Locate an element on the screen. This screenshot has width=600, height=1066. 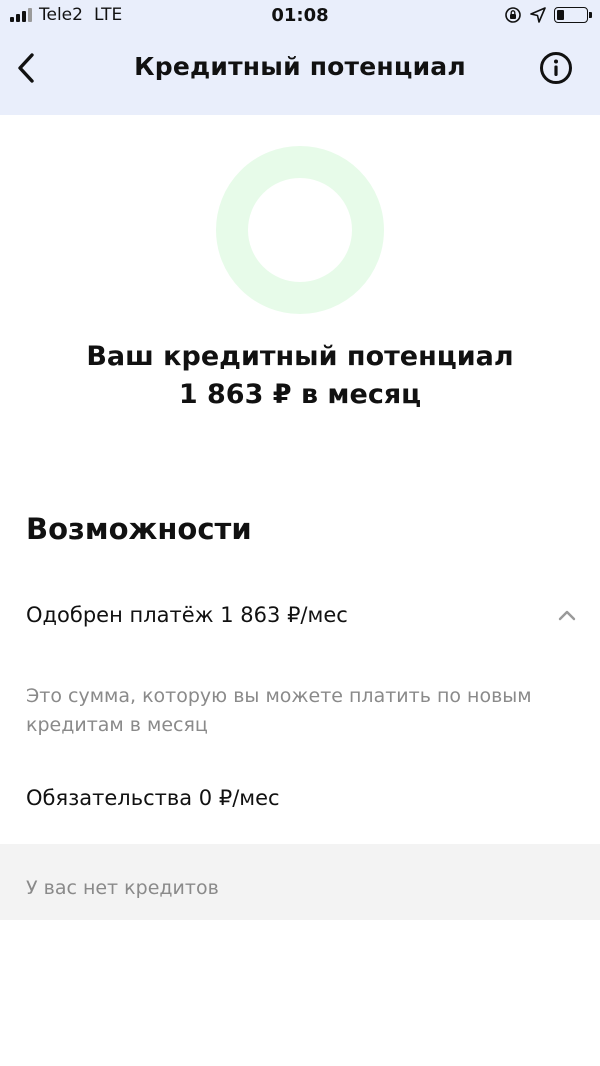
nav-bar: Кредитный потенциал is located at coordinates (300, 69).